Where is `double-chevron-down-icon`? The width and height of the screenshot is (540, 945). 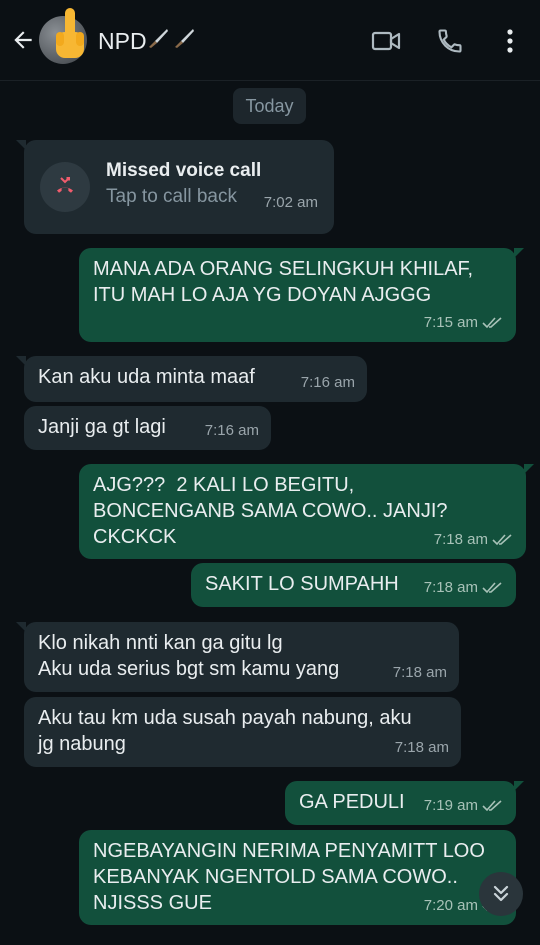 double-chevron-down-icon is located at coordinates (501, 893).